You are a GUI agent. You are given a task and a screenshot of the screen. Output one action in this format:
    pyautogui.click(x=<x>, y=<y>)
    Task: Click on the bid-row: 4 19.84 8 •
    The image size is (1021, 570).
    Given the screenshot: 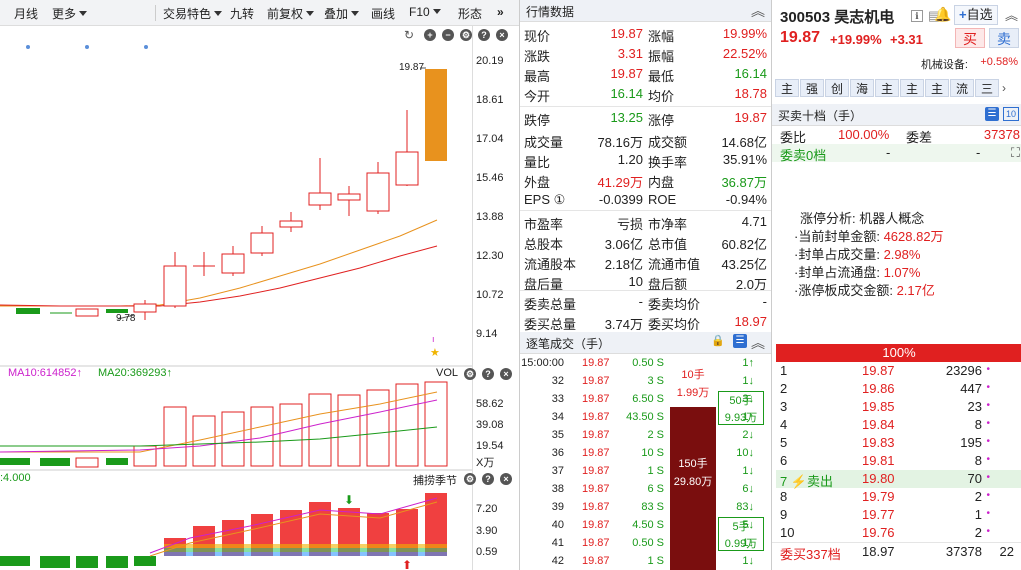 What is the action you would take?
    pyautogui.click(x=898, y=425)
    